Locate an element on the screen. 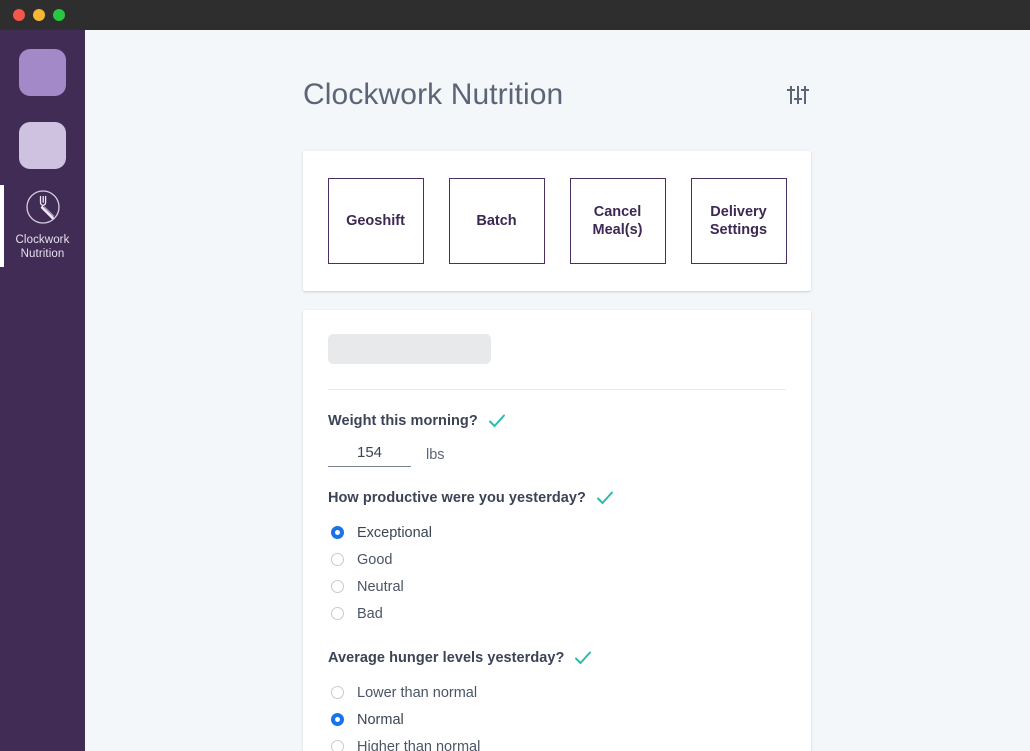 The image size is (1030, 751). sidebar-item-clockwork-nutrition: Clockwork Nutrition is located at coordinates (42, 223).